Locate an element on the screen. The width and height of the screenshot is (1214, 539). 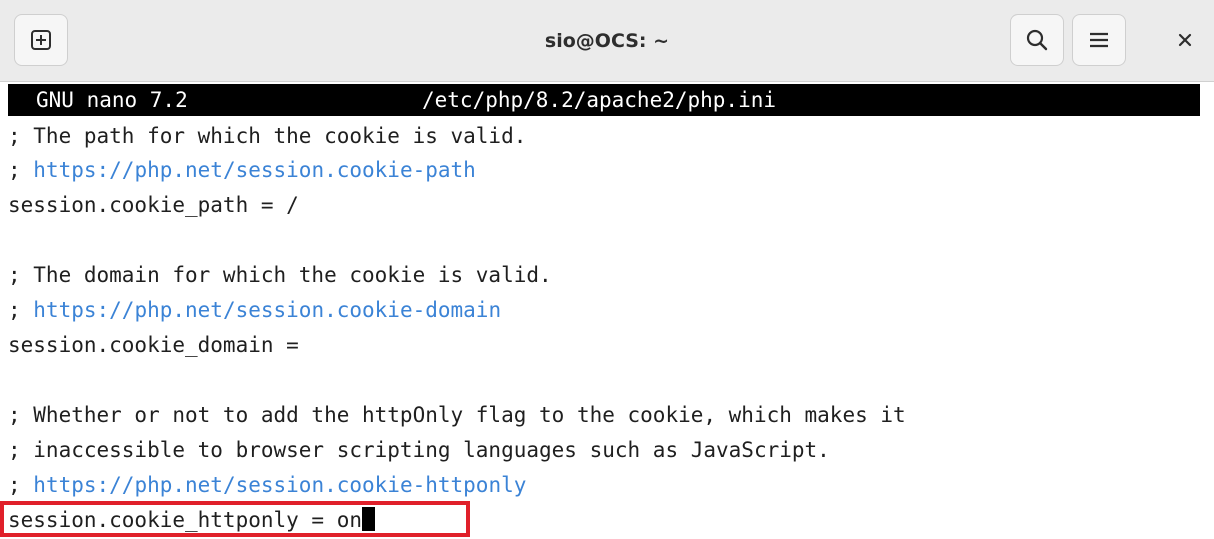
comment-link-line: ; https://php.net/session.cookie-domain is located at coordinates (254, 310).